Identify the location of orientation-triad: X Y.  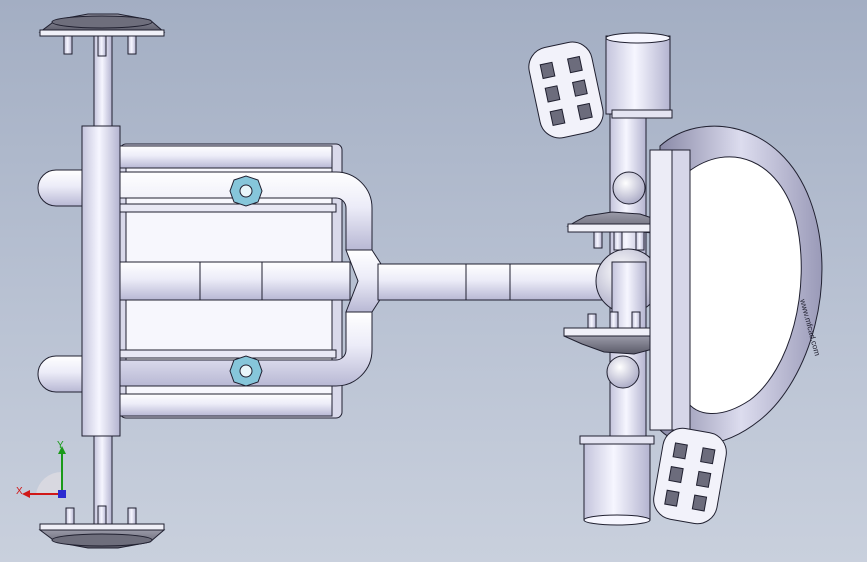
(49, 473).